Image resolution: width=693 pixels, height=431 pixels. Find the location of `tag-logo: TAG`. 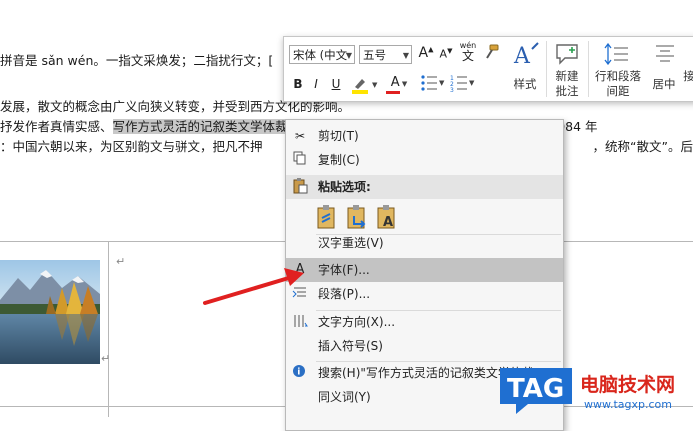

tag-logo: TAG is located at coordinates (536, 391).